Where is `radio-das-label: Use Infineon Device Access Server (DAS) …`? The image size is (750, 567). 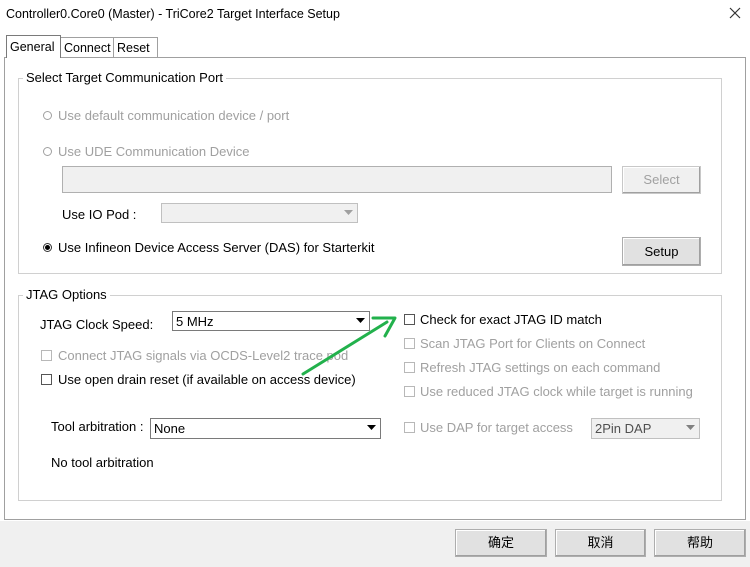 radio-das-label: Use Infineon Device Access Server (DAS) … is located at coordinates (216, 247).